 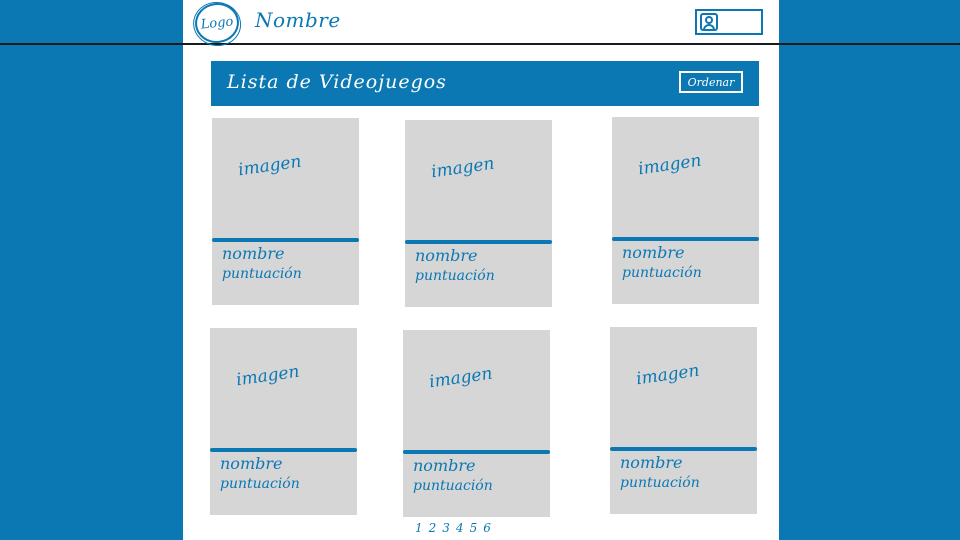 I want to click on list-header: Lista de Videojuegos Ordenar, so click(x=485, y=83).